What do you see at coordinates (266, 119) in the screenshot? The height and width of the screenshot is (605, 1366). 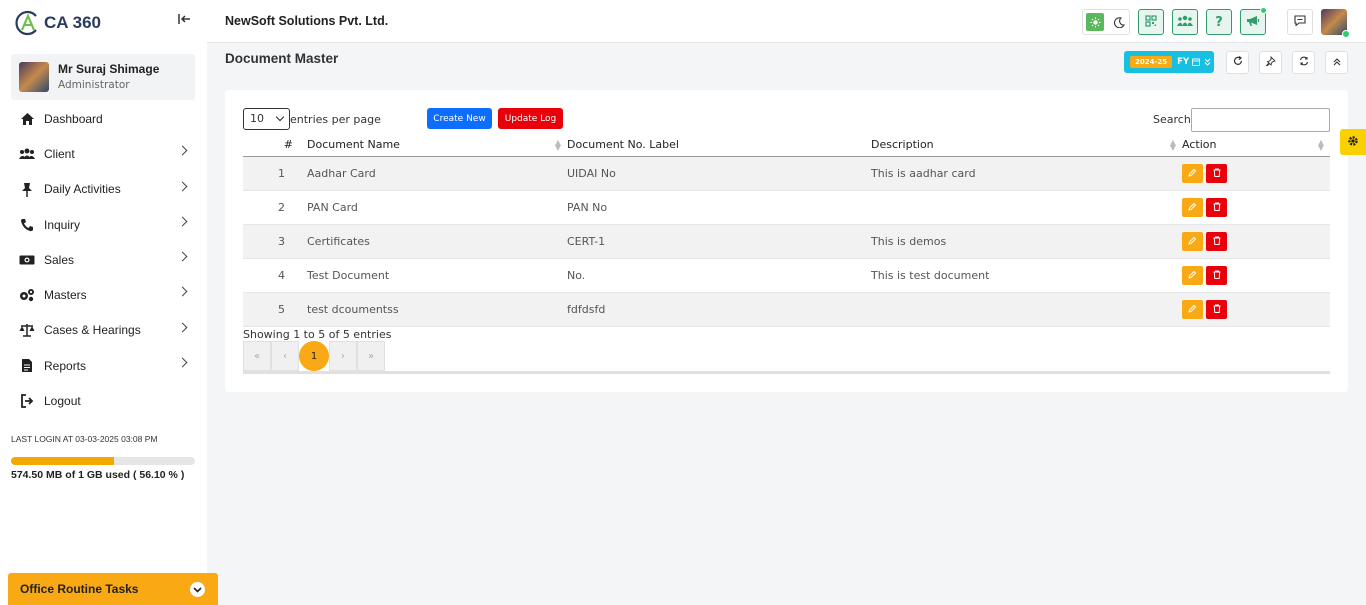 I see `entries-per-page-select: 10` at bounding box center [266, 119].